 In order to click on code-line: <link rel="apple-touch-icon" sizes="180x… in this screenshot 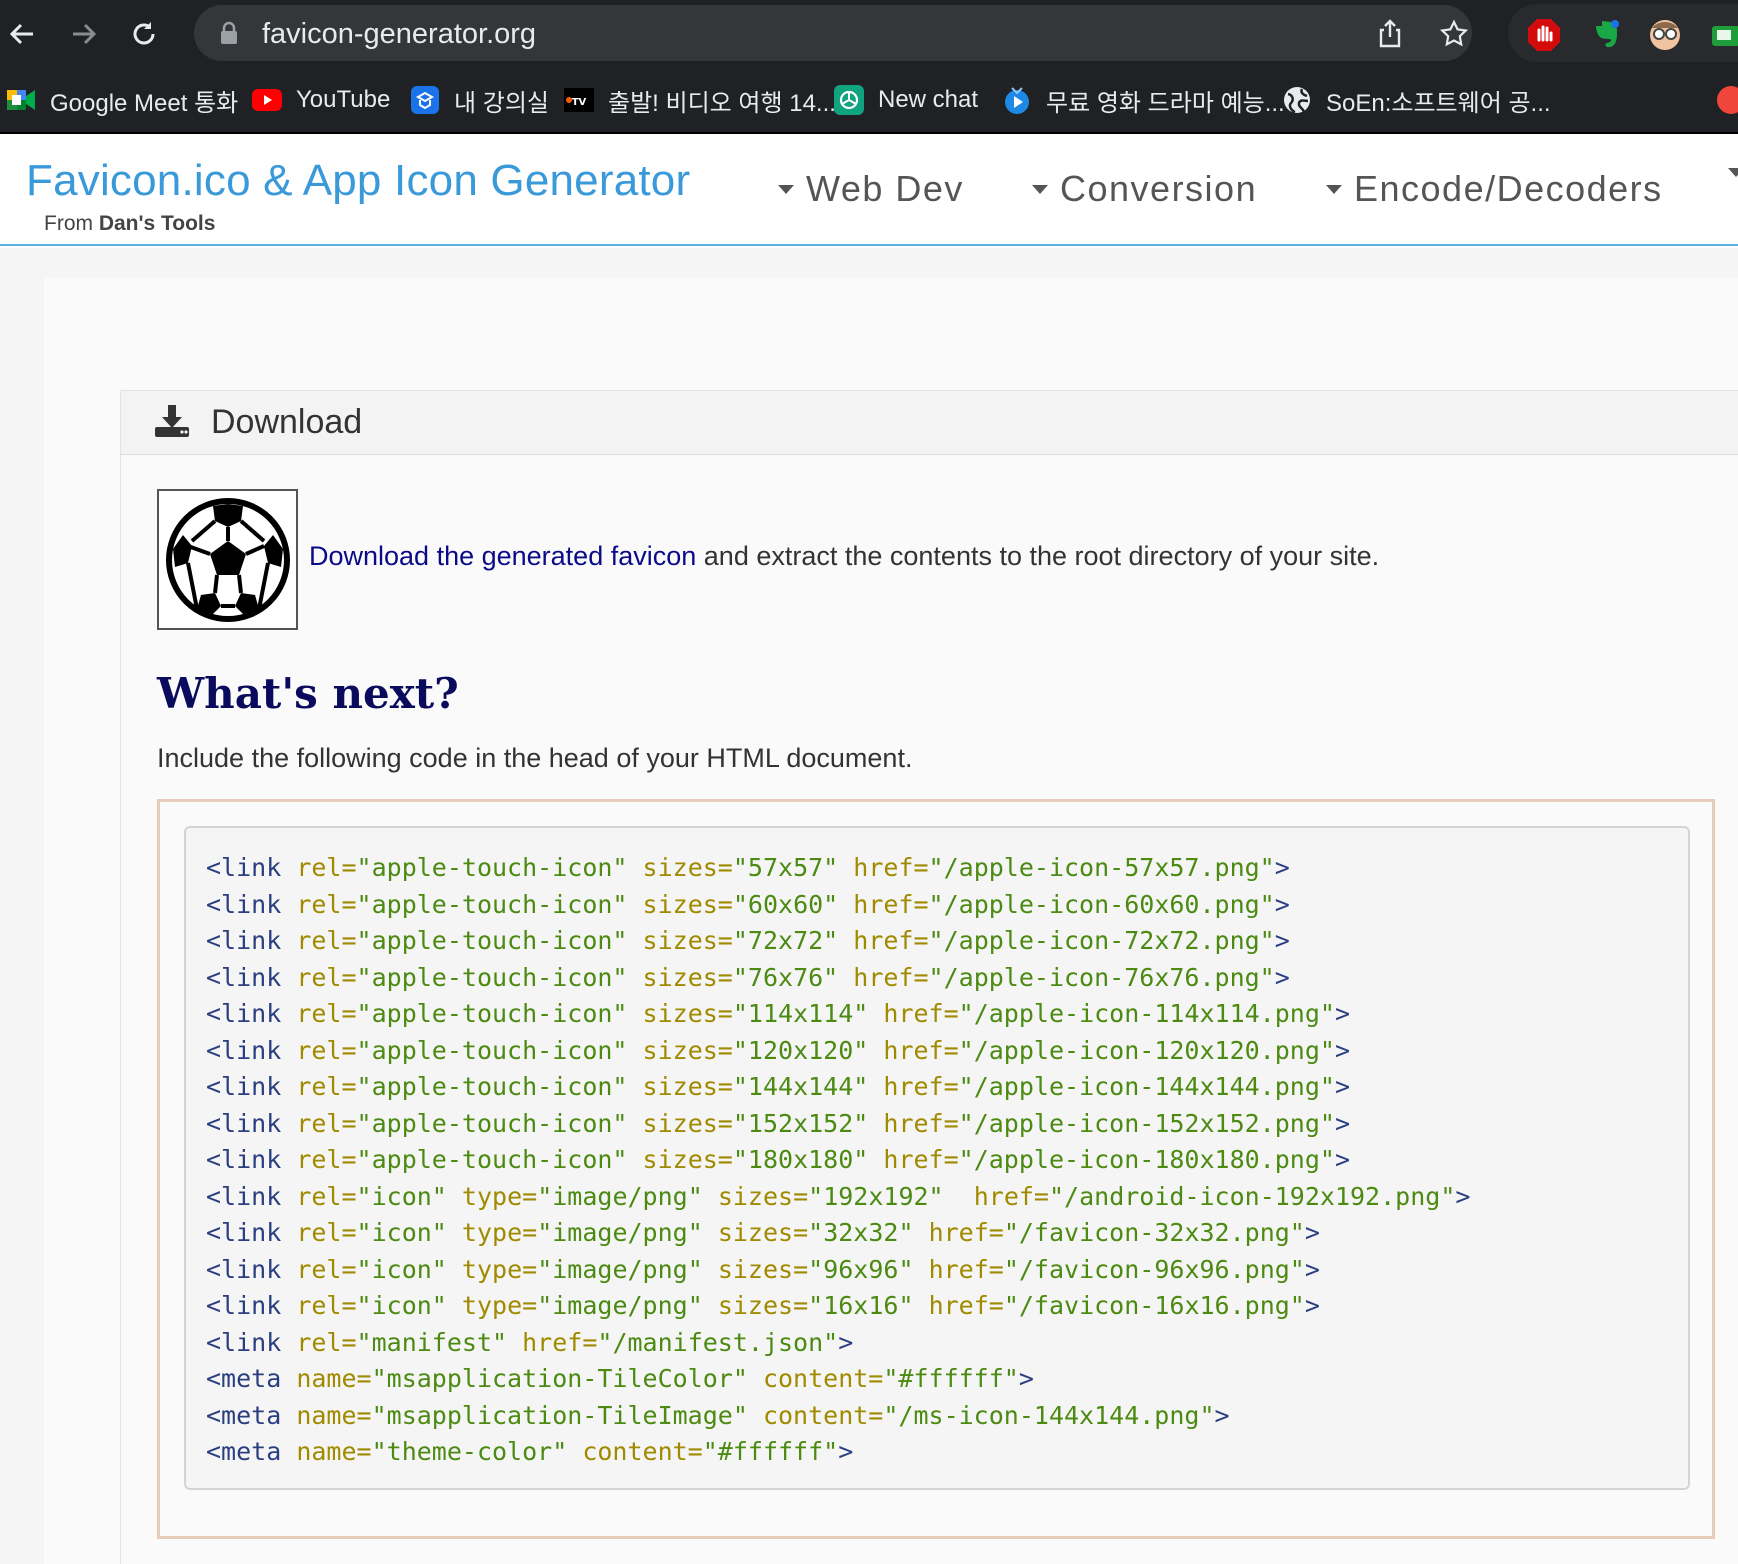, I will do `click(947, 1160)`.